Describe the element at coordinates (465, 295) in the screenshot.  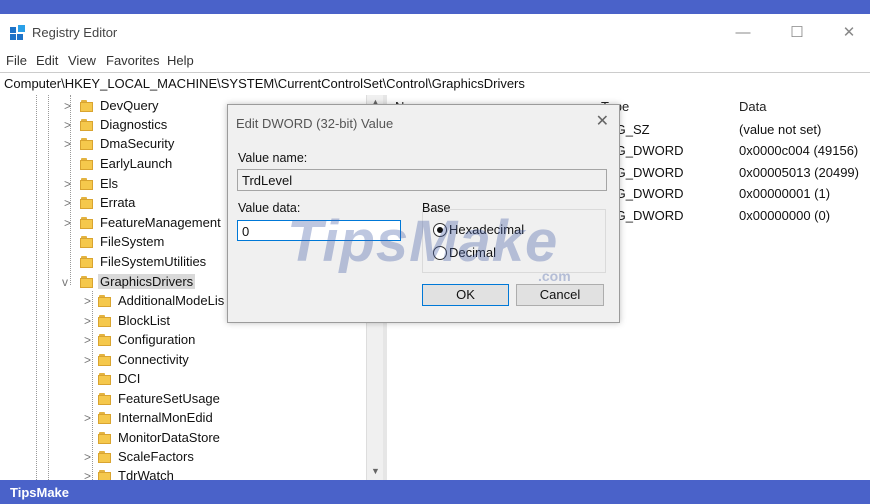
I see `ok-button: OK` at that location.